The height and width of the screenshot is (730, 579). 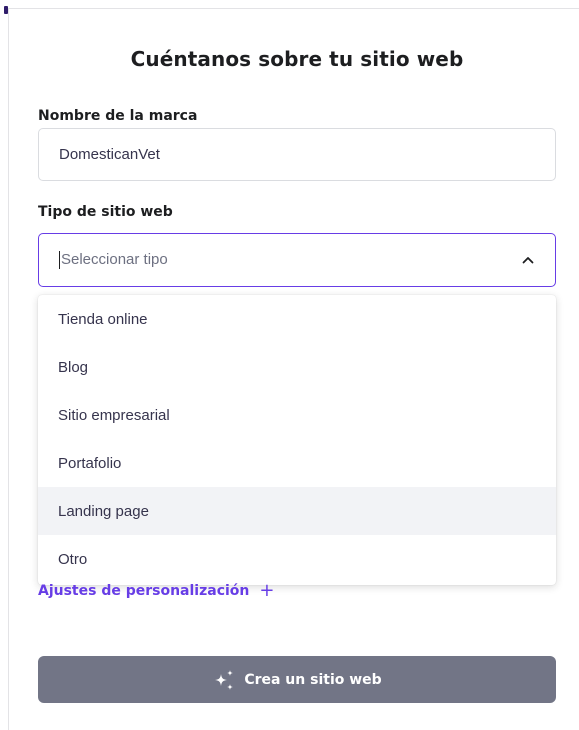 I want to click on customization-settings-link: Ajustes de personalización +, so click(x=156, y=590).